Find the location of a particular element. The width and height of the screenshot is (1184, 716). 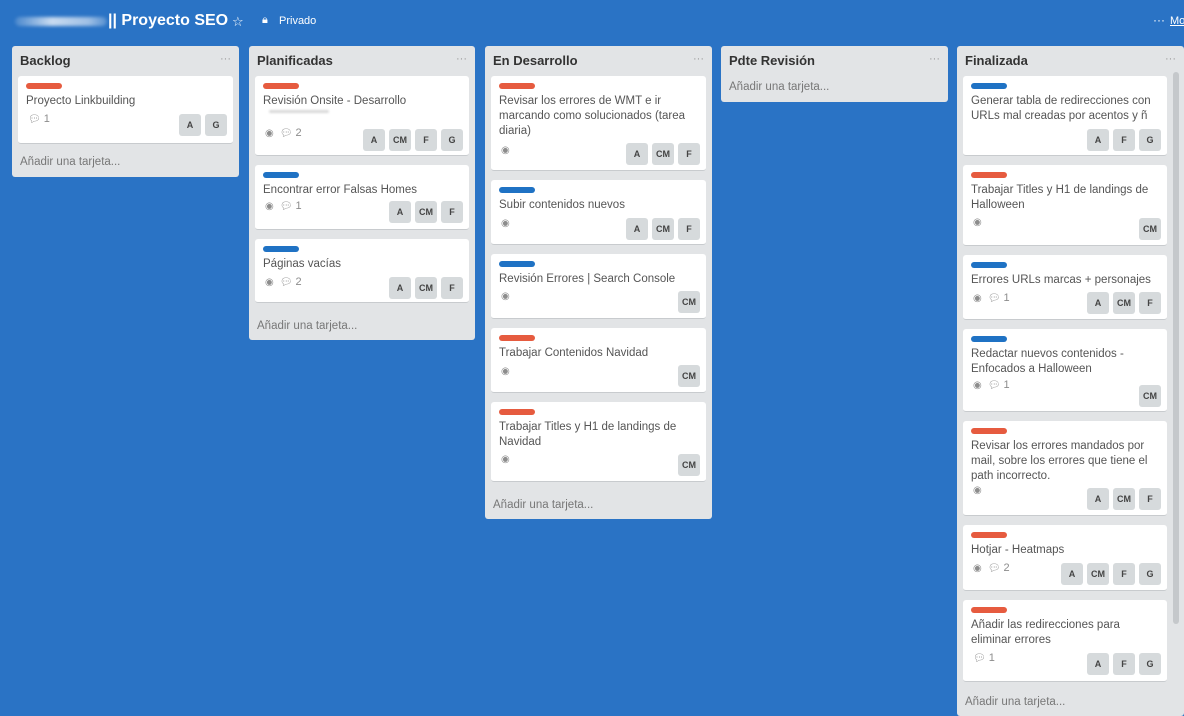

card-badges: ◉ 💬︎ 2 is located at coordinates (283, 133).